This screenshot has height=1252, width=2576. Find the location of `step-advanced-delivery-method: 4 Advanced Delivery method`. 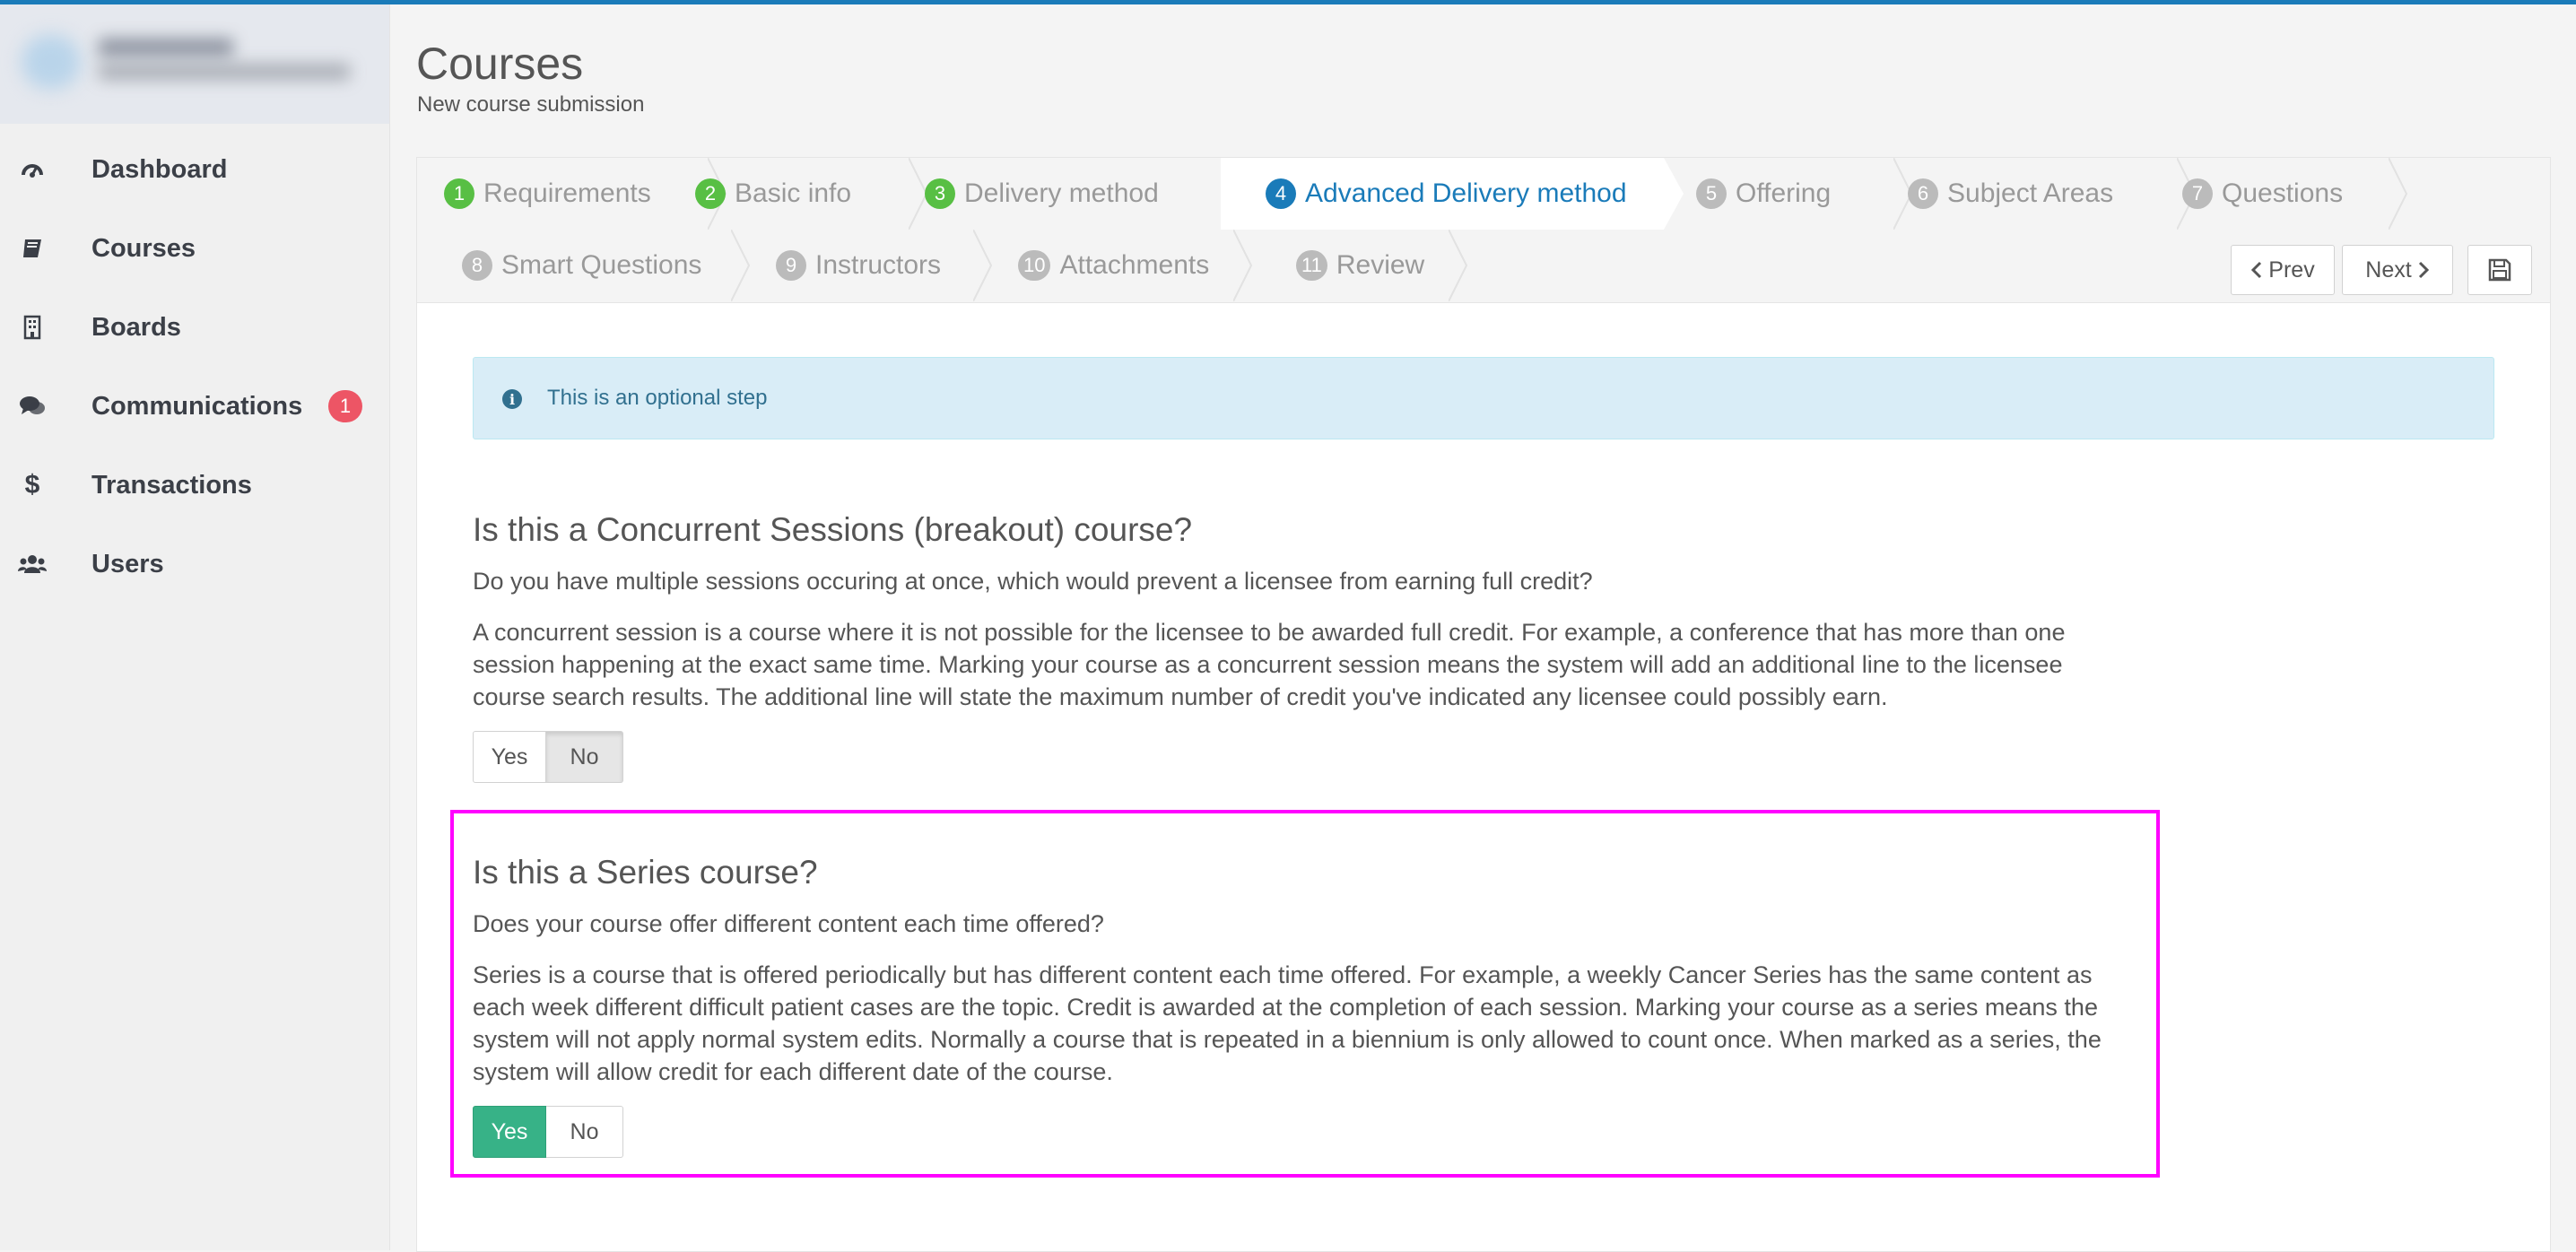

step-advanced-delivery-method: 4 Advanced Delivery method is located at coordinates (1452, 194).